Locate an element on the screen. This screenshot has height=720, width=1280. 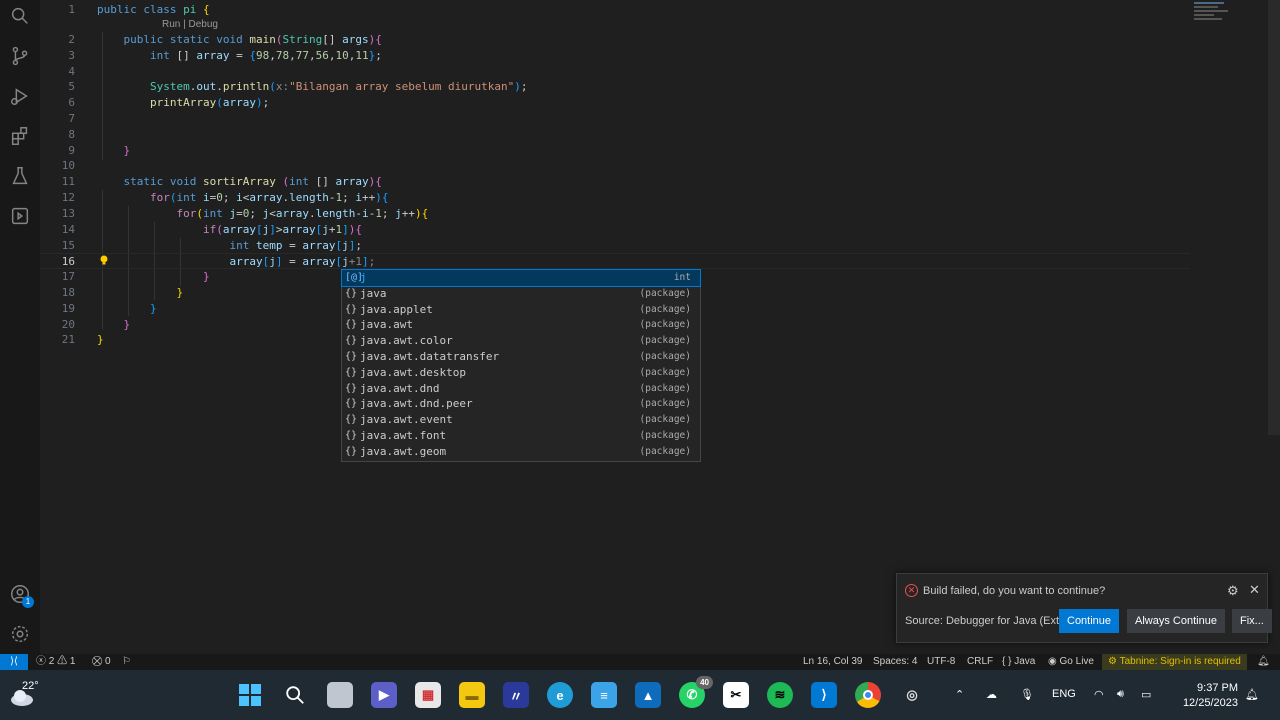
suggestion-item: {} java.awt.geom (package) is located at coordinates (521, 452).